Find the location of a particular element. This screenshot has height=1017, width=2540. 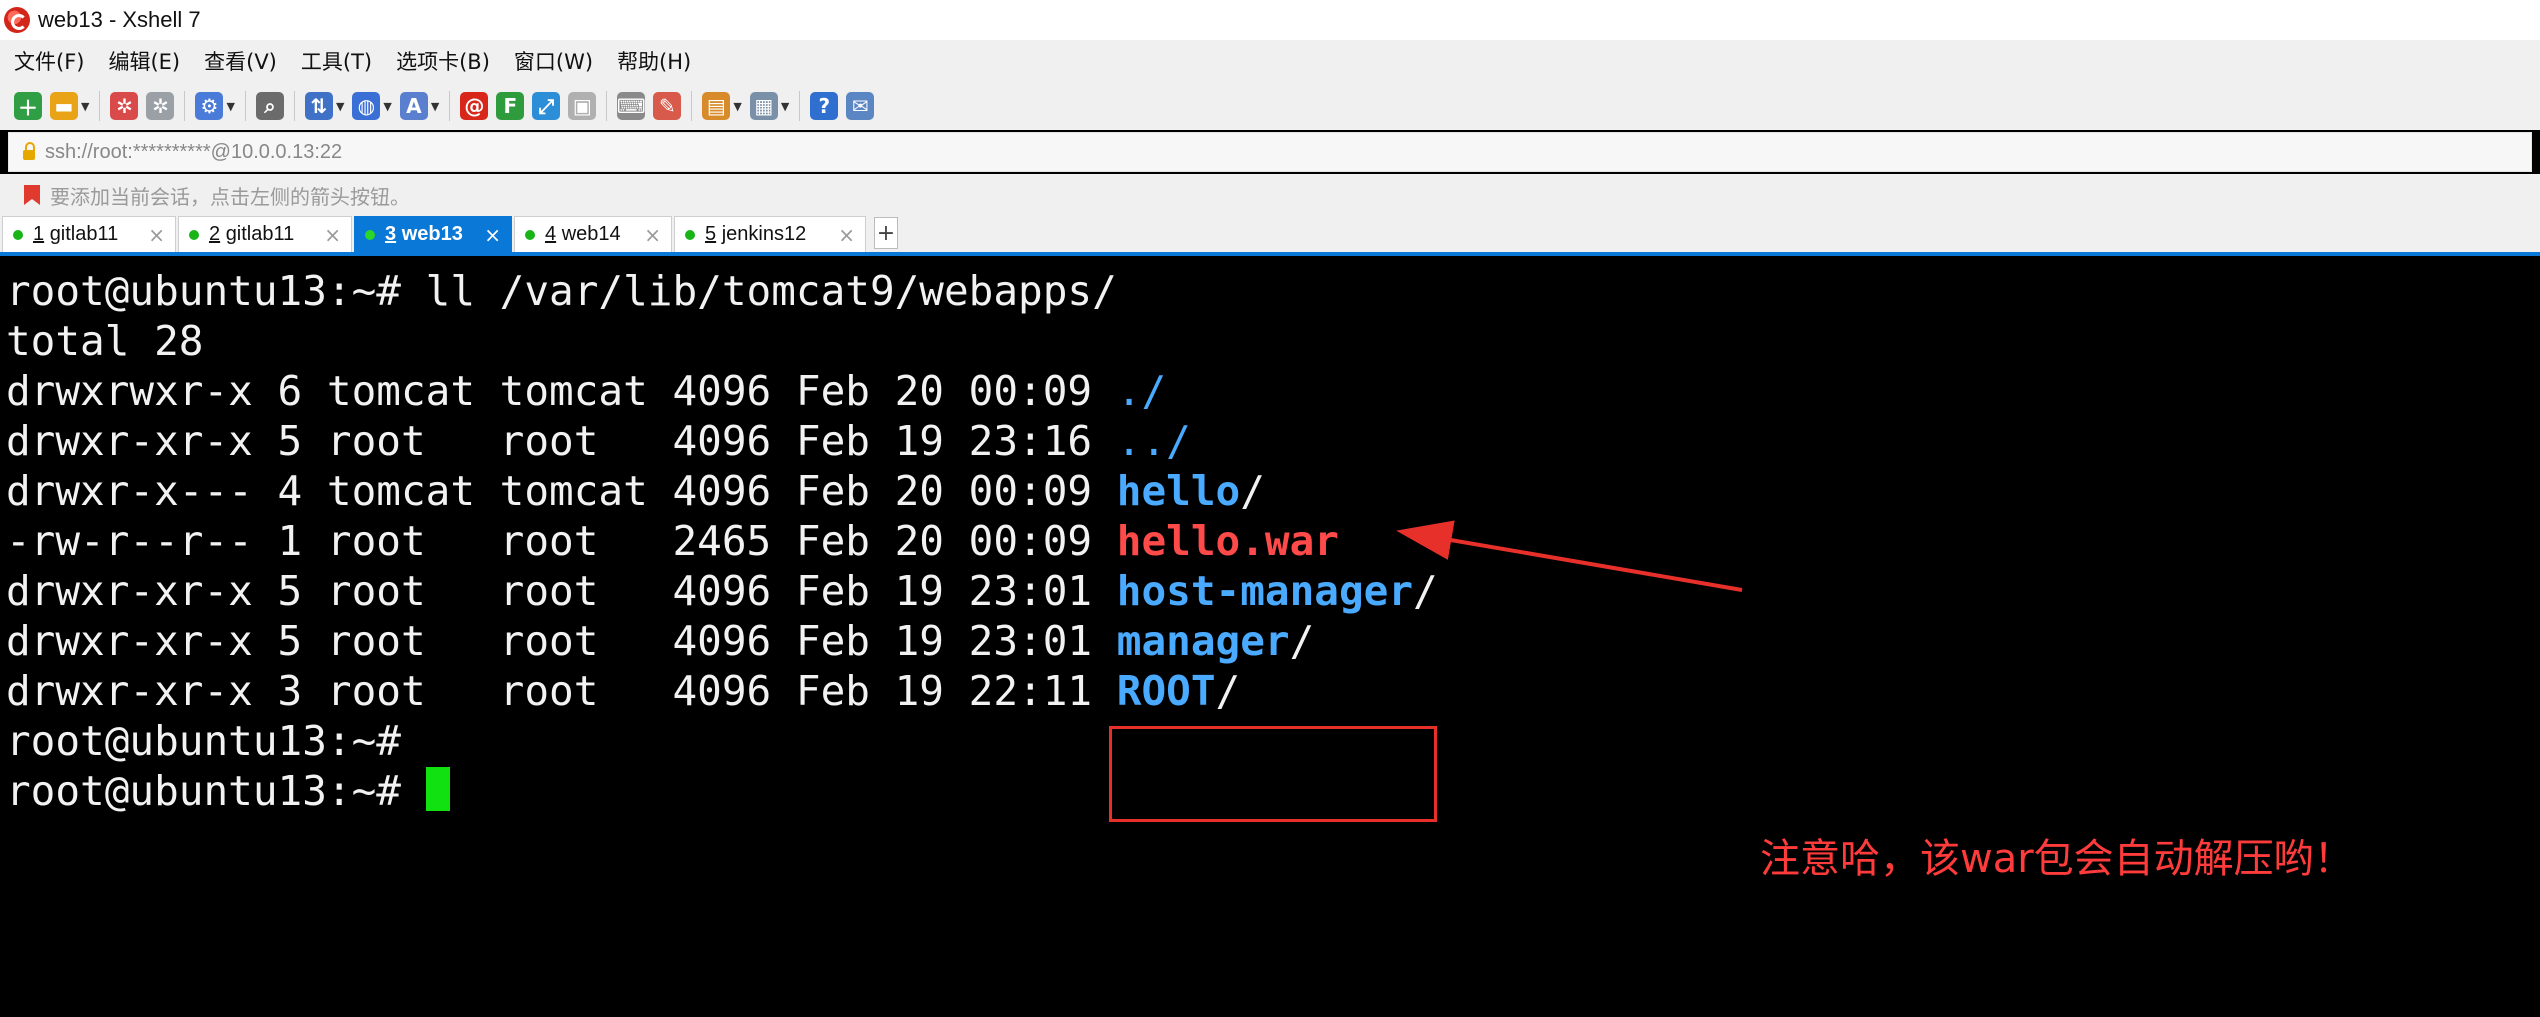

directory-name: manager is located at coordinates (1203, 641).